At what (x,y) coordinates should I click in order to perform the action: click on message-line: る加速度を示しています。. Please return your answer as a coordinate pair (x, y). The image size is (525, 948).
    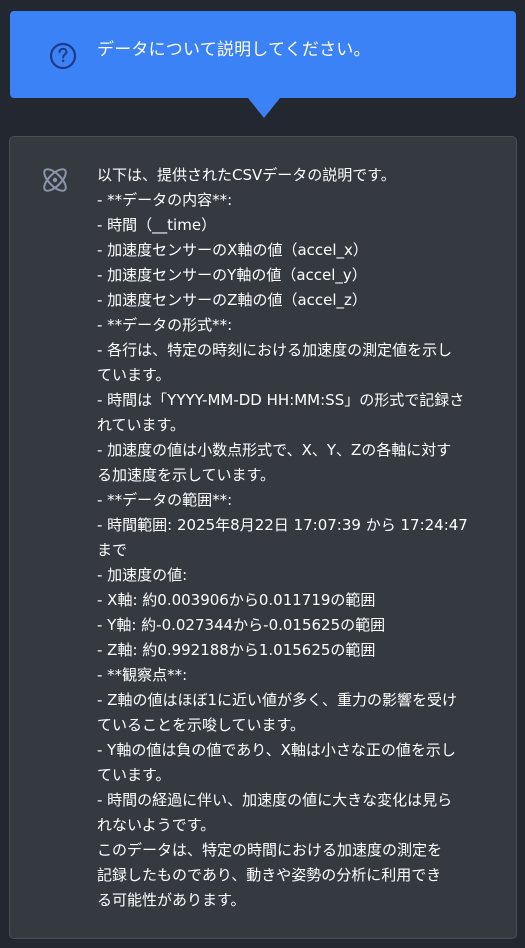
    Looking at the image, I should click on (186, 475).